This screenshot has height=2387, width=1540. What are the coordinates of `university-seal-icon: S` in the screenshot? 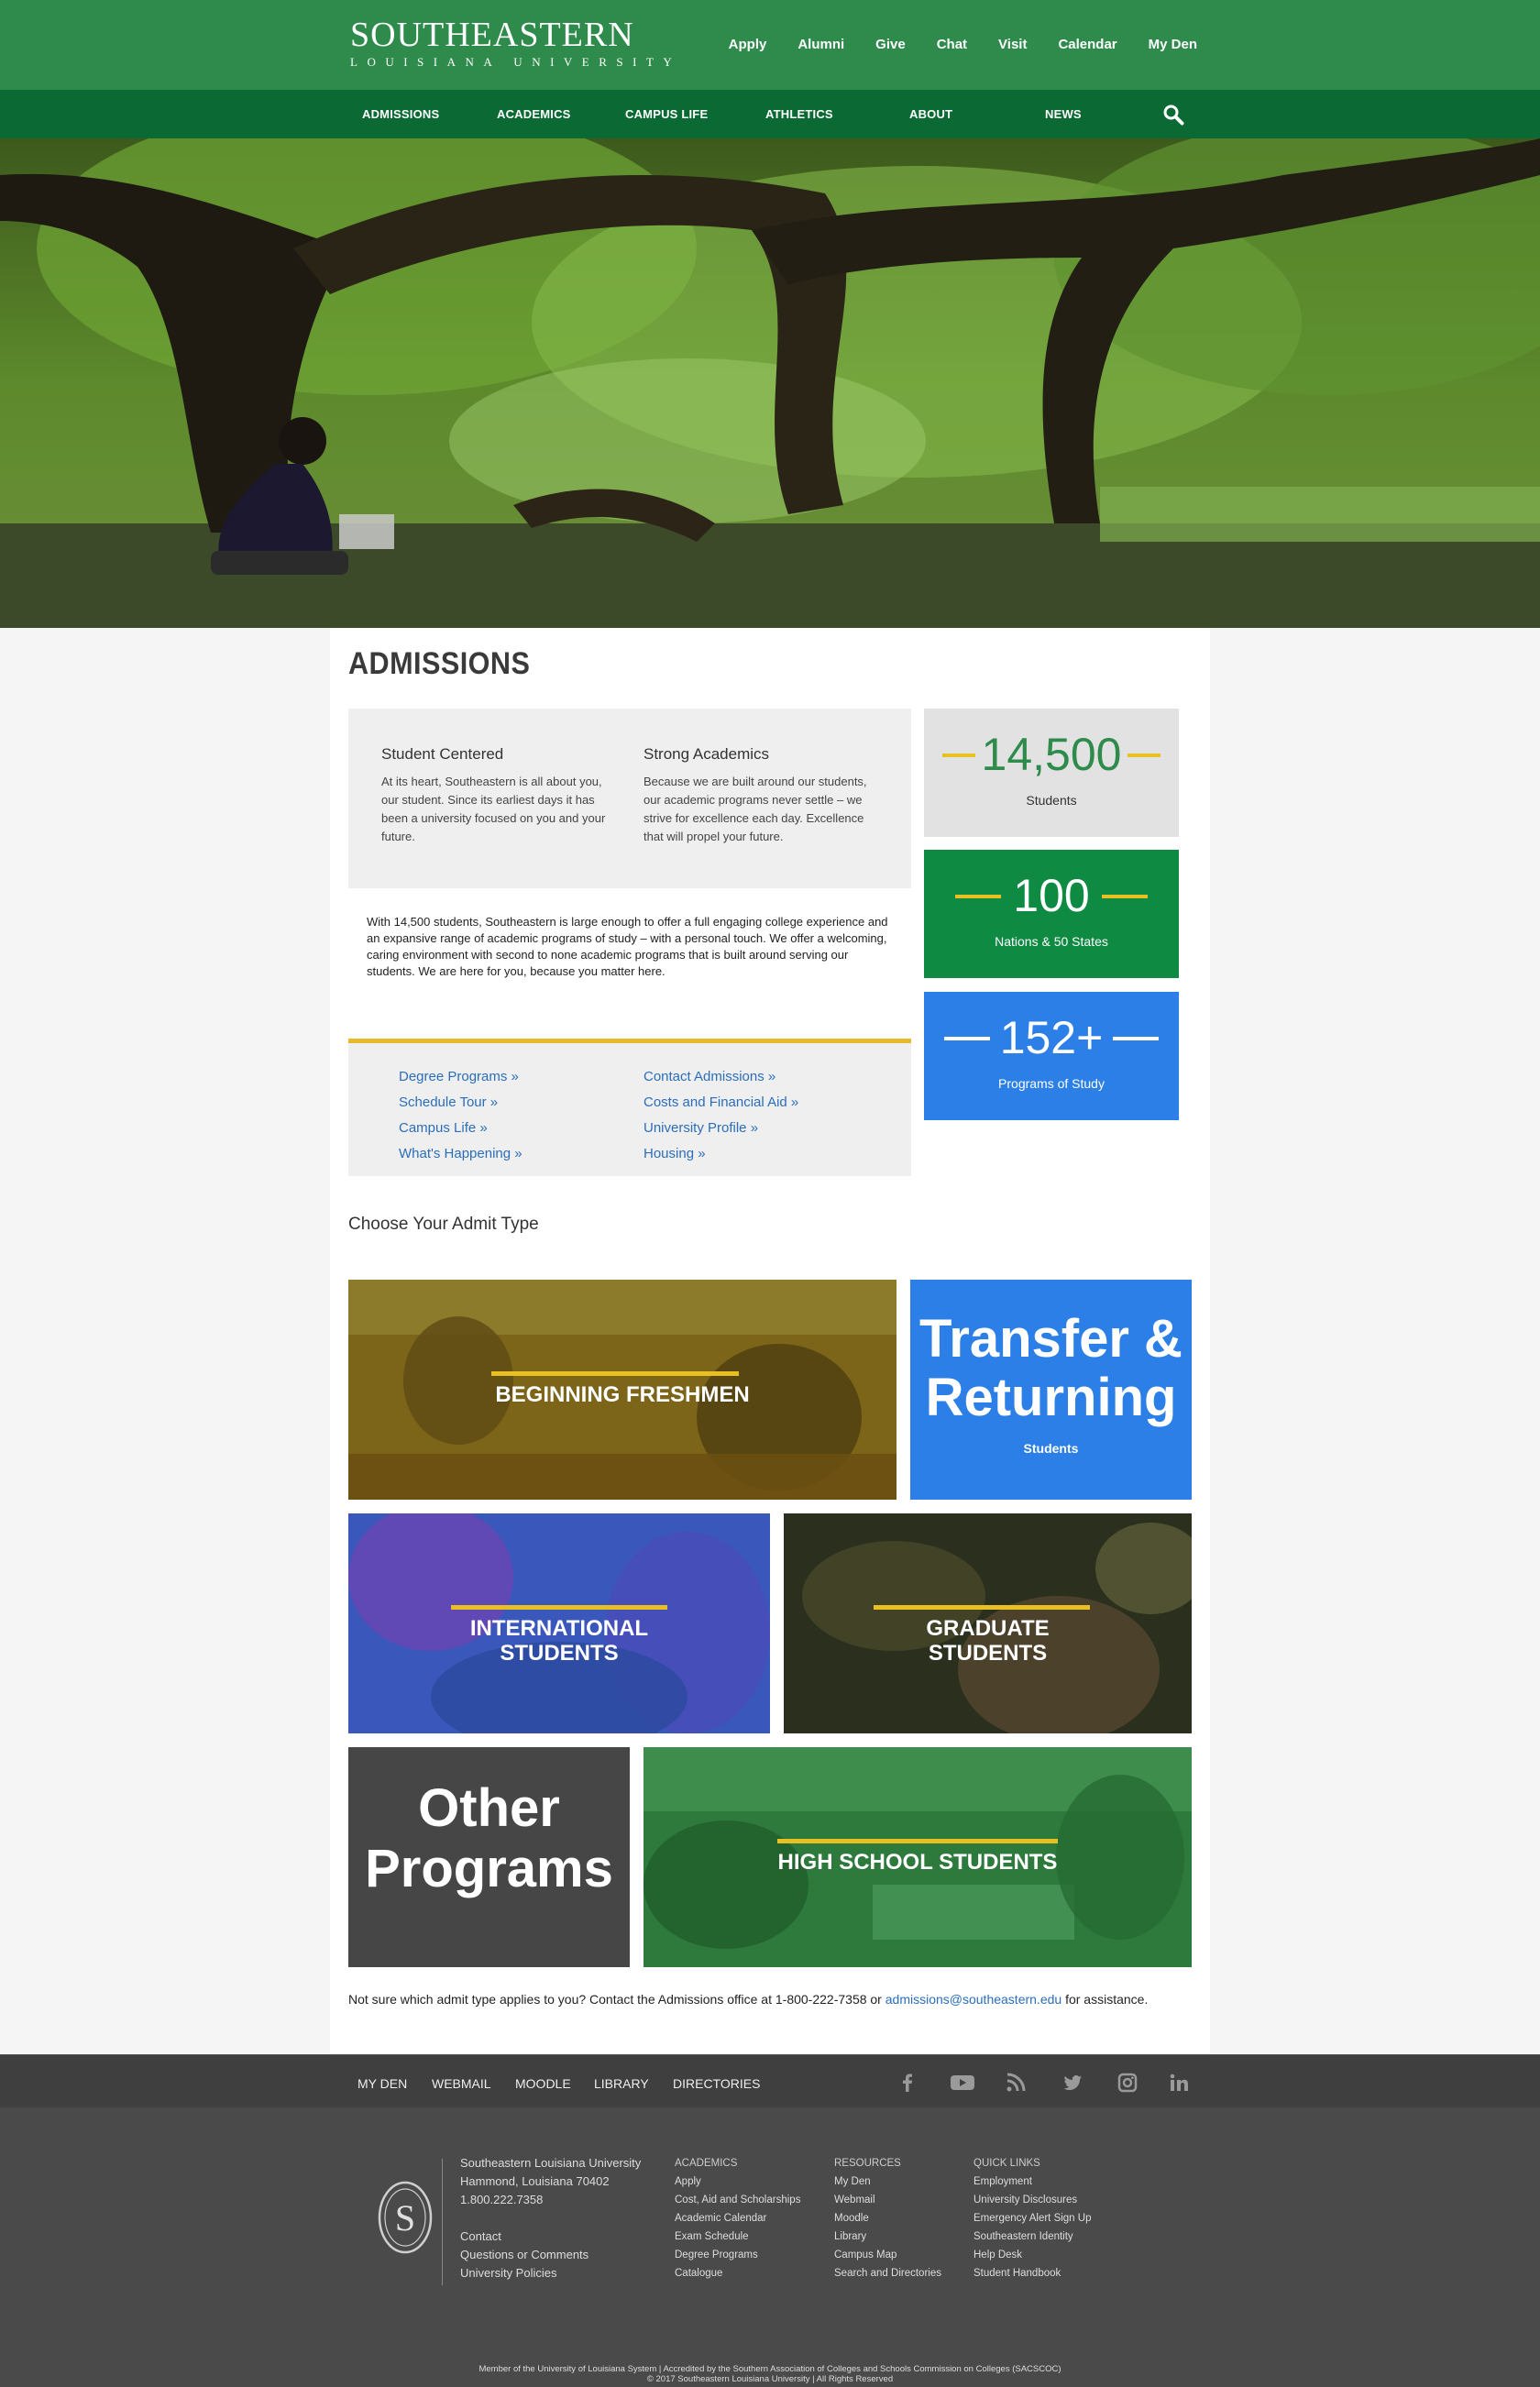 It's located at (405, 2217).